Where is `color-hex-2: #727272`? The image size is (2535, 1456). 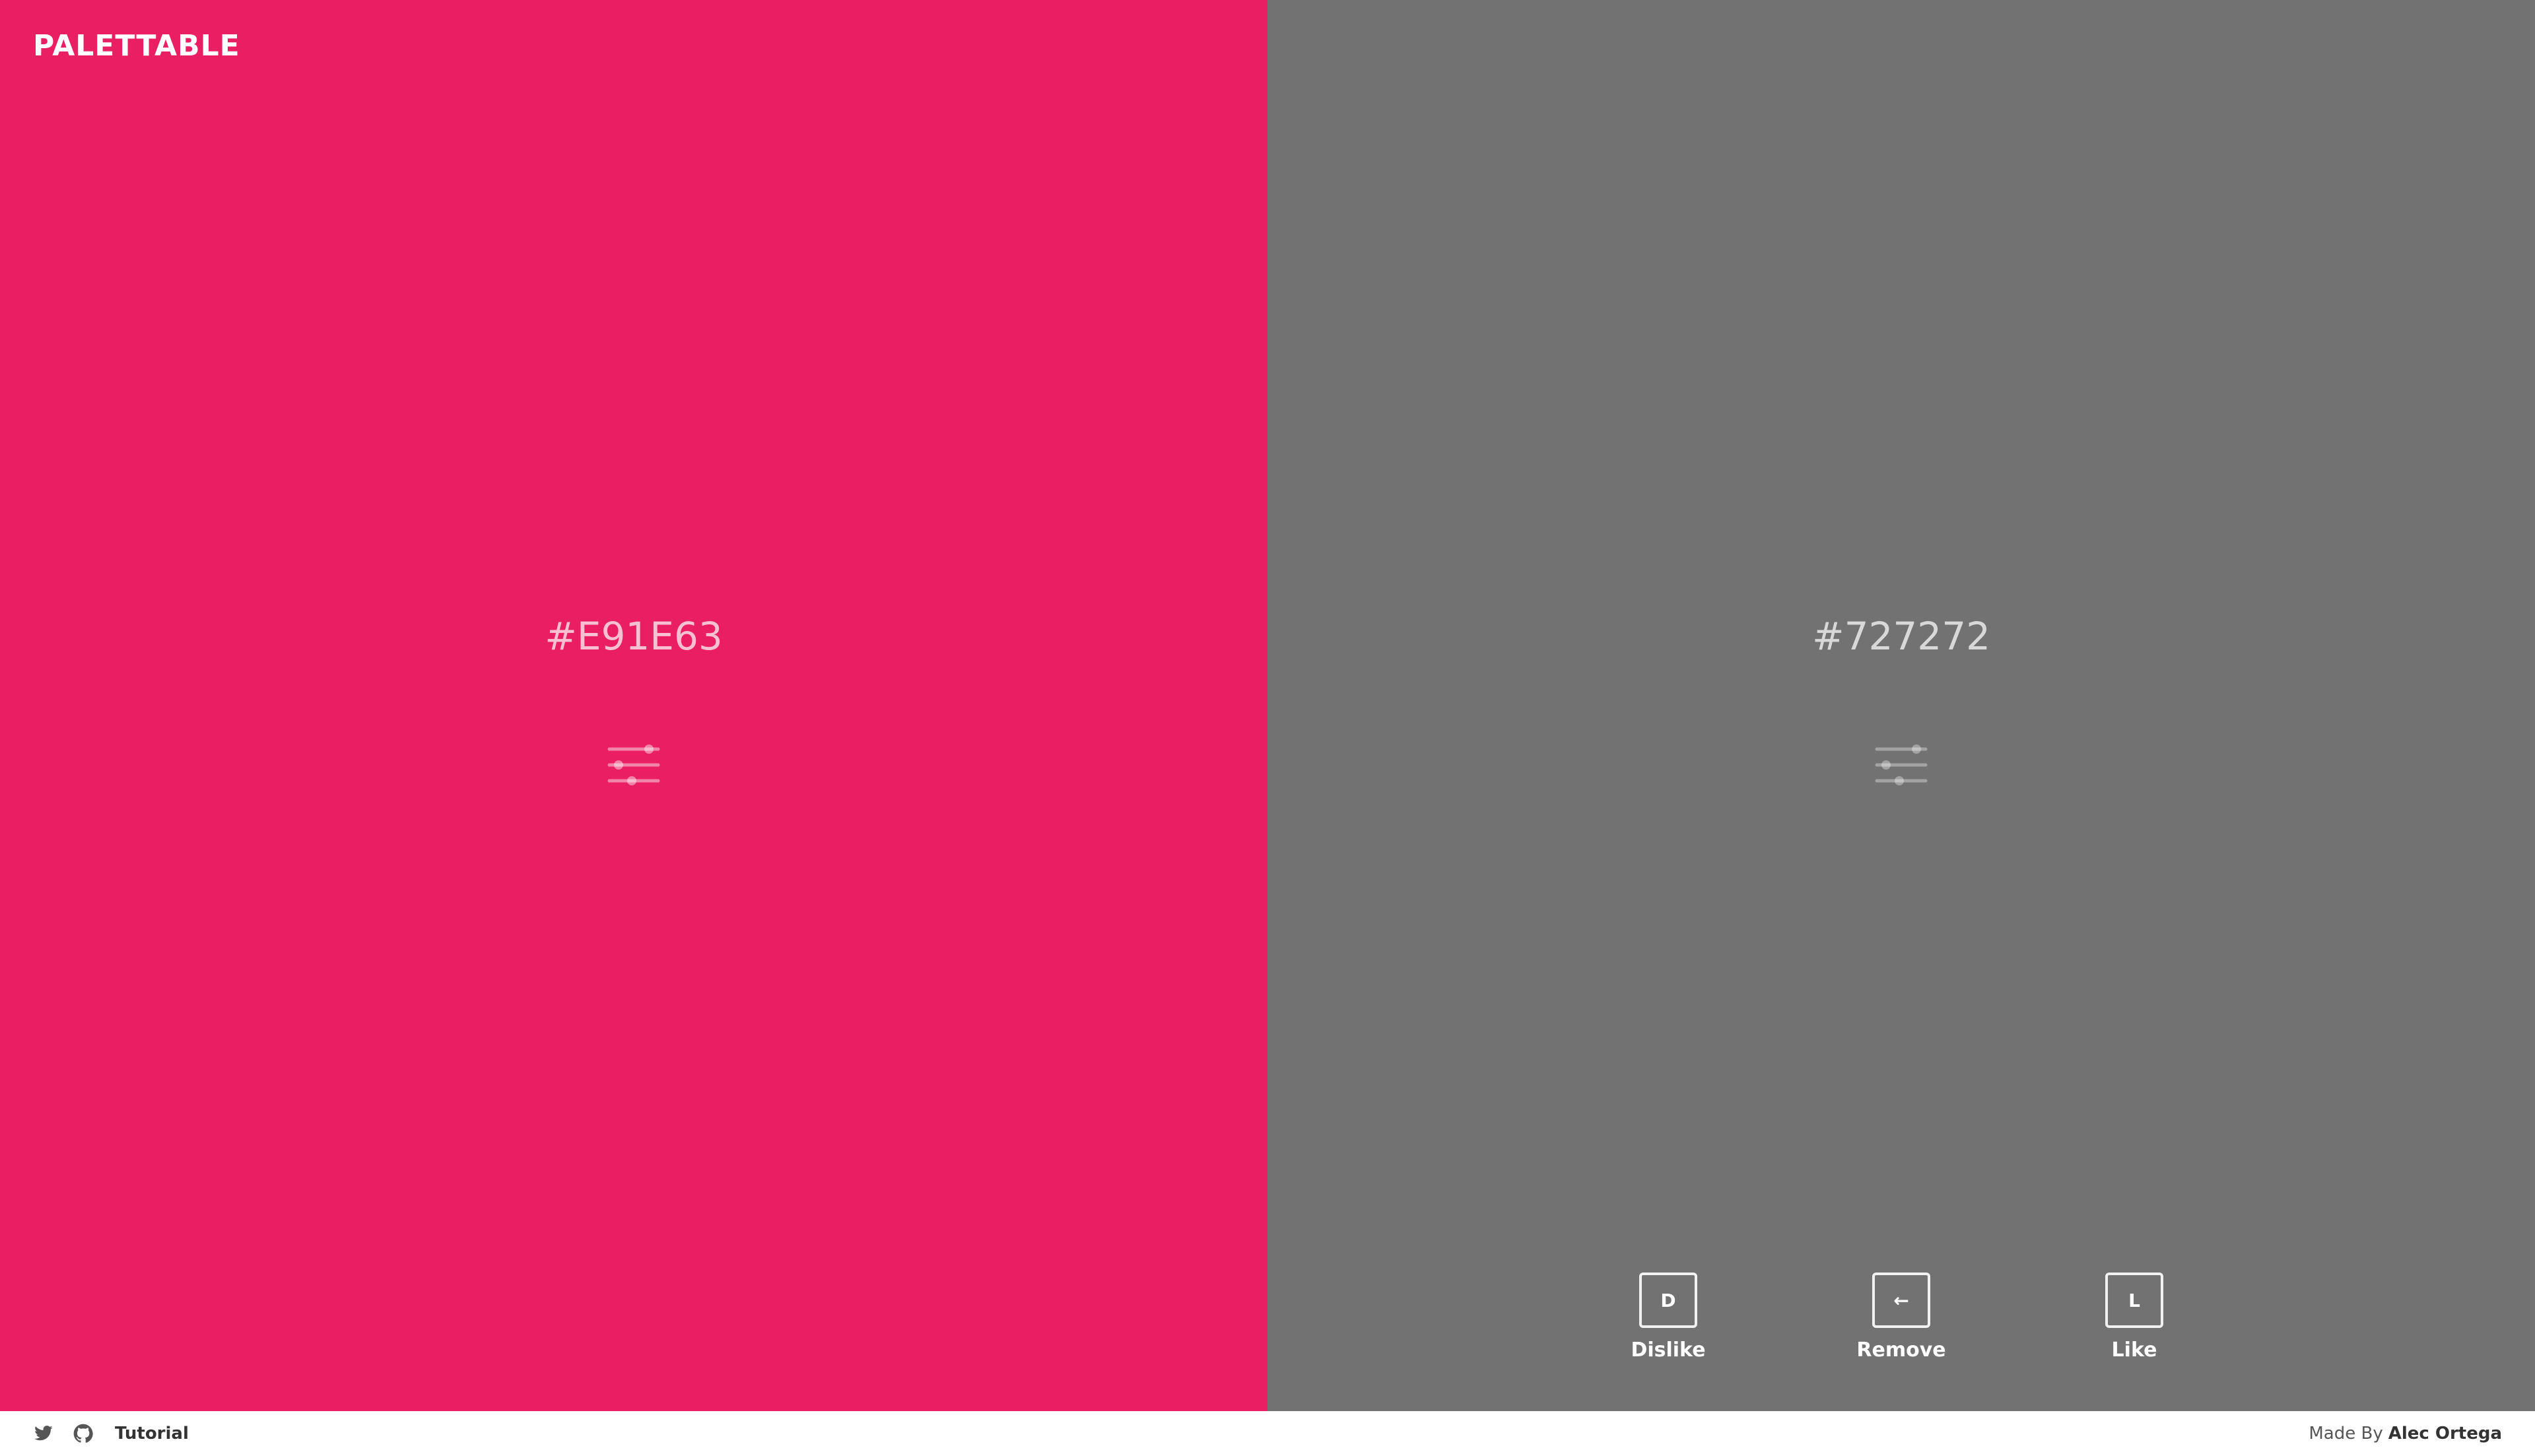 color-hex-2: #727272 is located at coordinates (1901, 636).